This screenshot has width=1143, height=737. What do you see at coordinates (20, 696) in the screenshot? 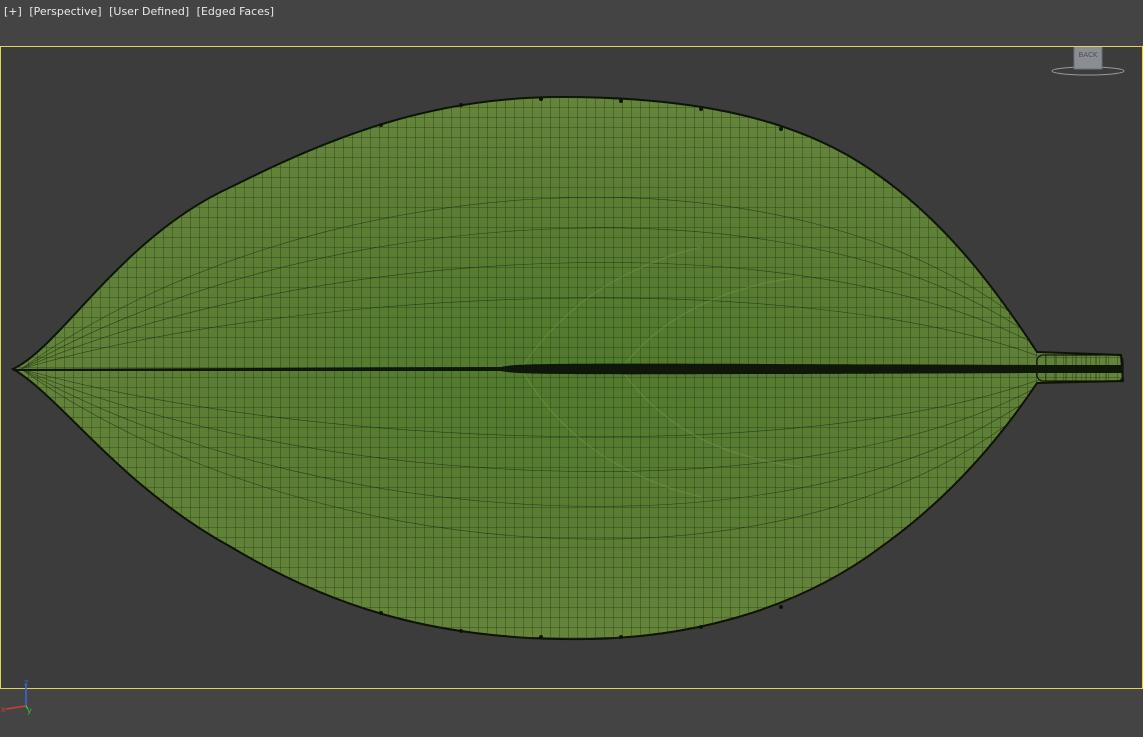
I see `axis-gizmo: z x y` at bounding box center [20, 696].